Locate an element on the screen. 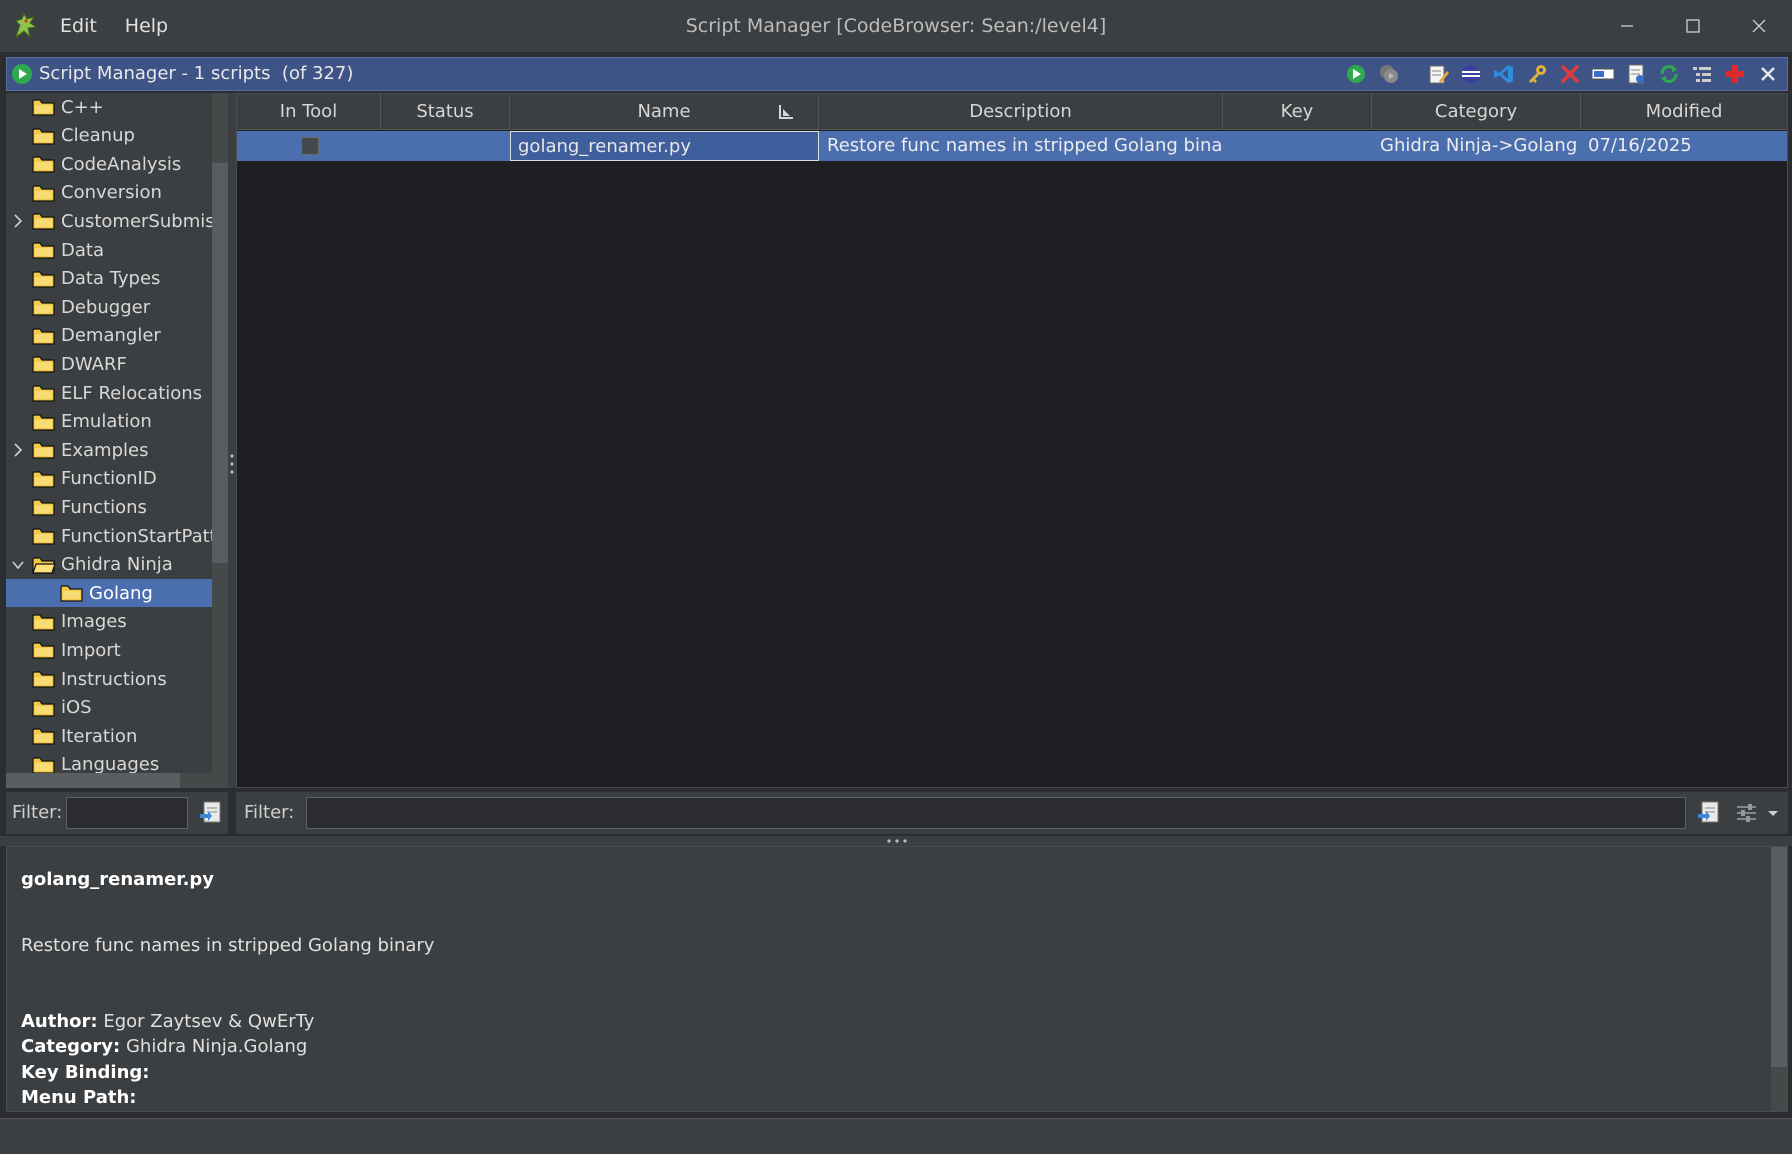 This screenshot has width=1792, height=1154. eclipse-edit-button is located at coordinates (1470, 74).